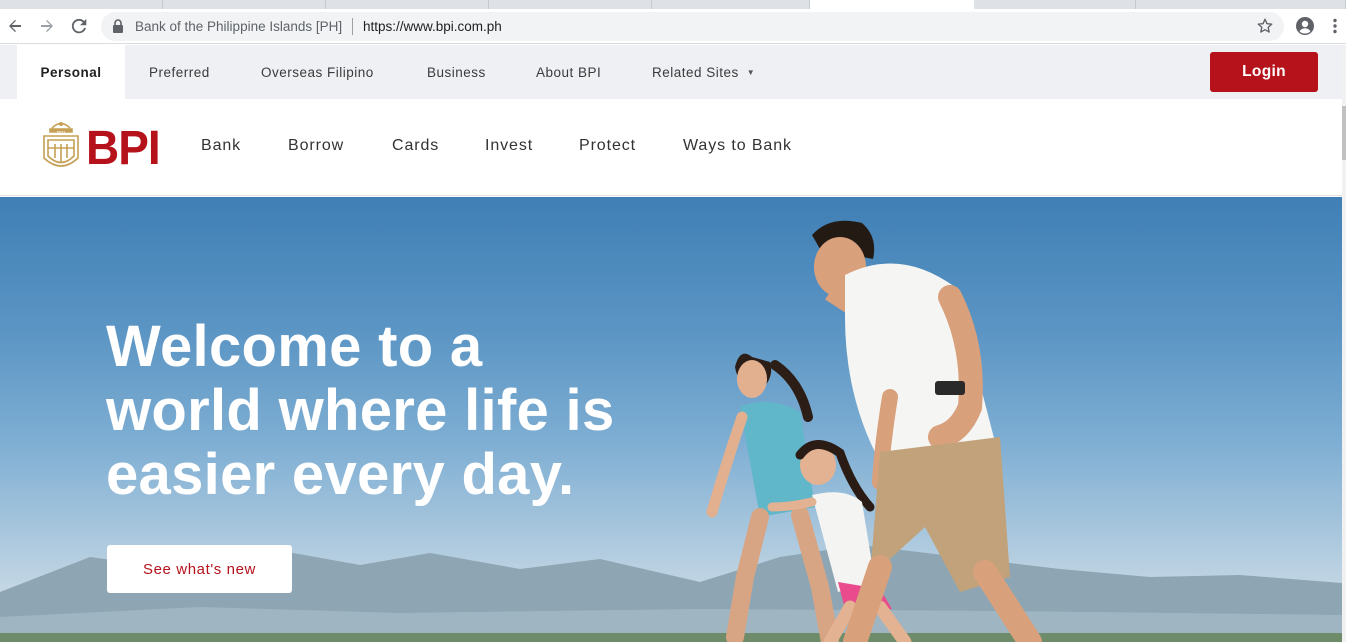 Image resolution: width=1346 pixels, height=642 pixels. I want to click on nav-link-bank: Bank, so click(221, 146).